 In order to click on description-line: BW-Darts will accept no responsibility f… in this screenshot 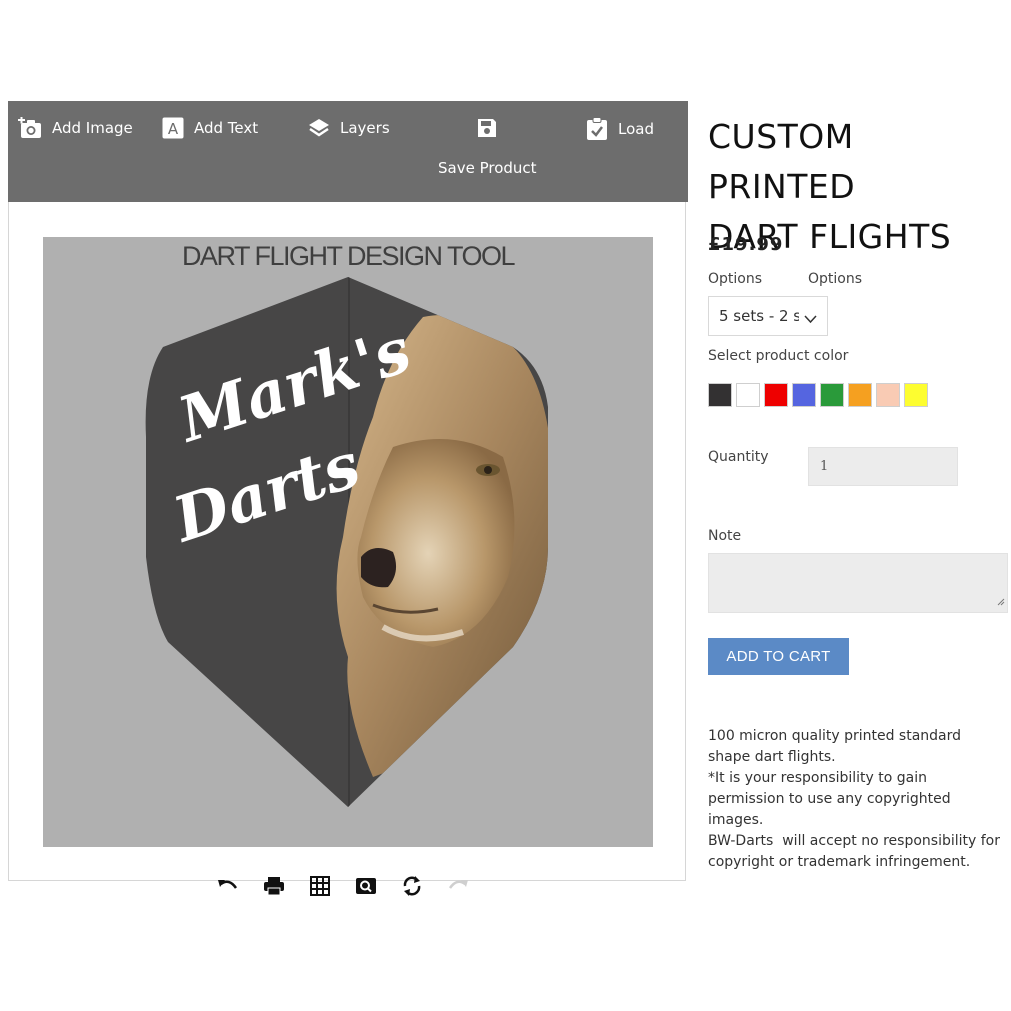, I will do `click(854, 841)`.